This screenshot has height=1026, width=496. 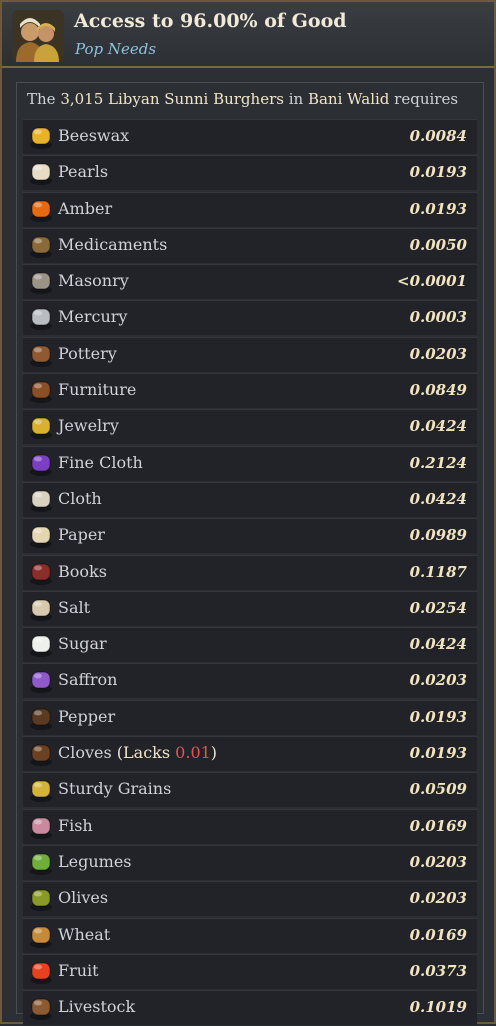 I want to click on good-name-text: Jewelry, so click(x=88, y=426).